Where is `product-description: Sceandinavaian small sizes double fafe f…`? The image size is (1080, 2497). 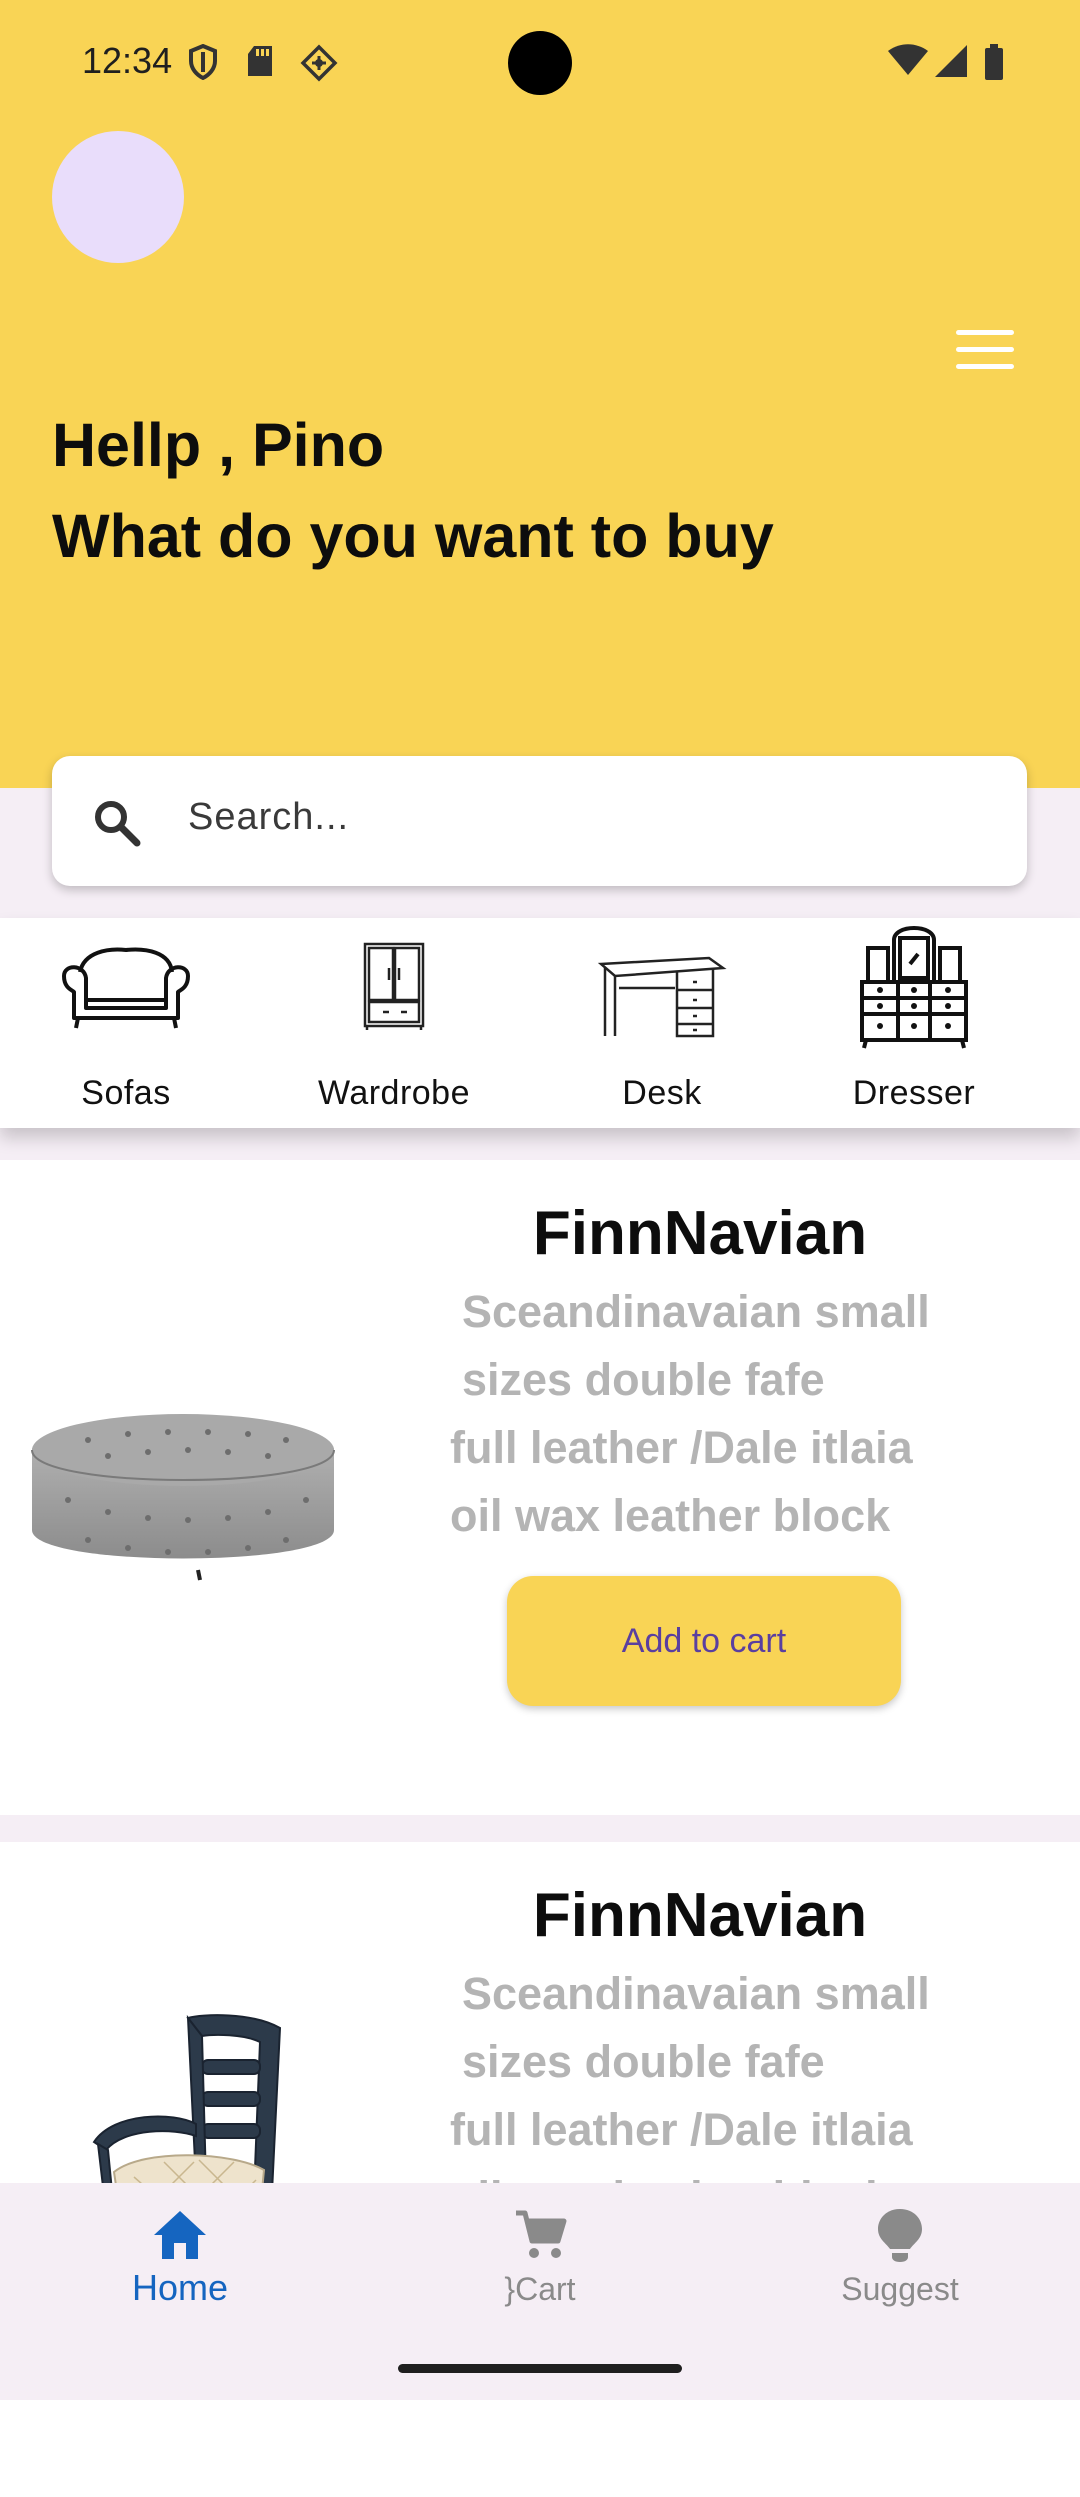 product-description: Sceandinavaian small sizes double fafe f… is located at coordinates (710, 1414).